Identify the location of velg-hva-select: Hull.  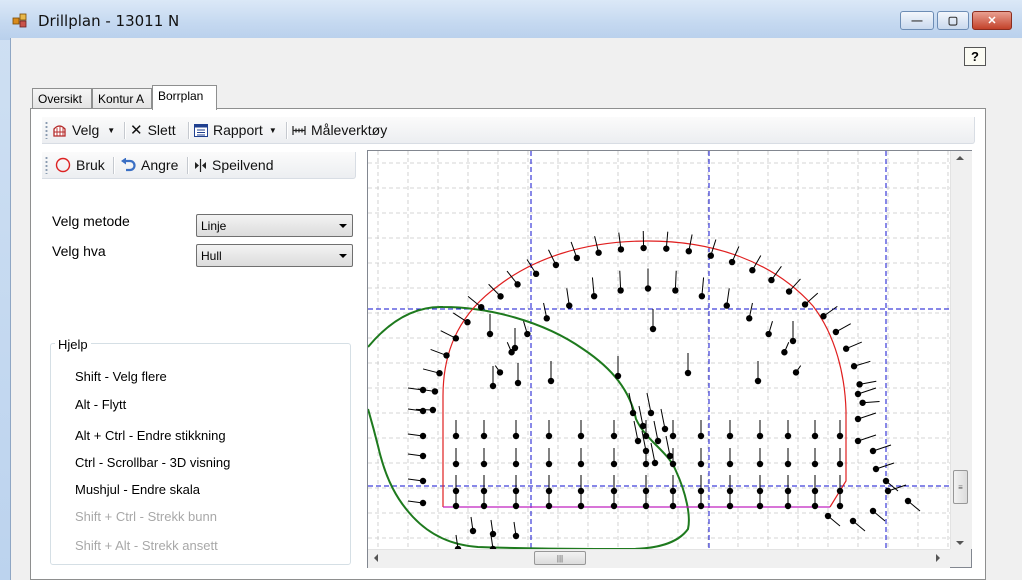
(274, 255).